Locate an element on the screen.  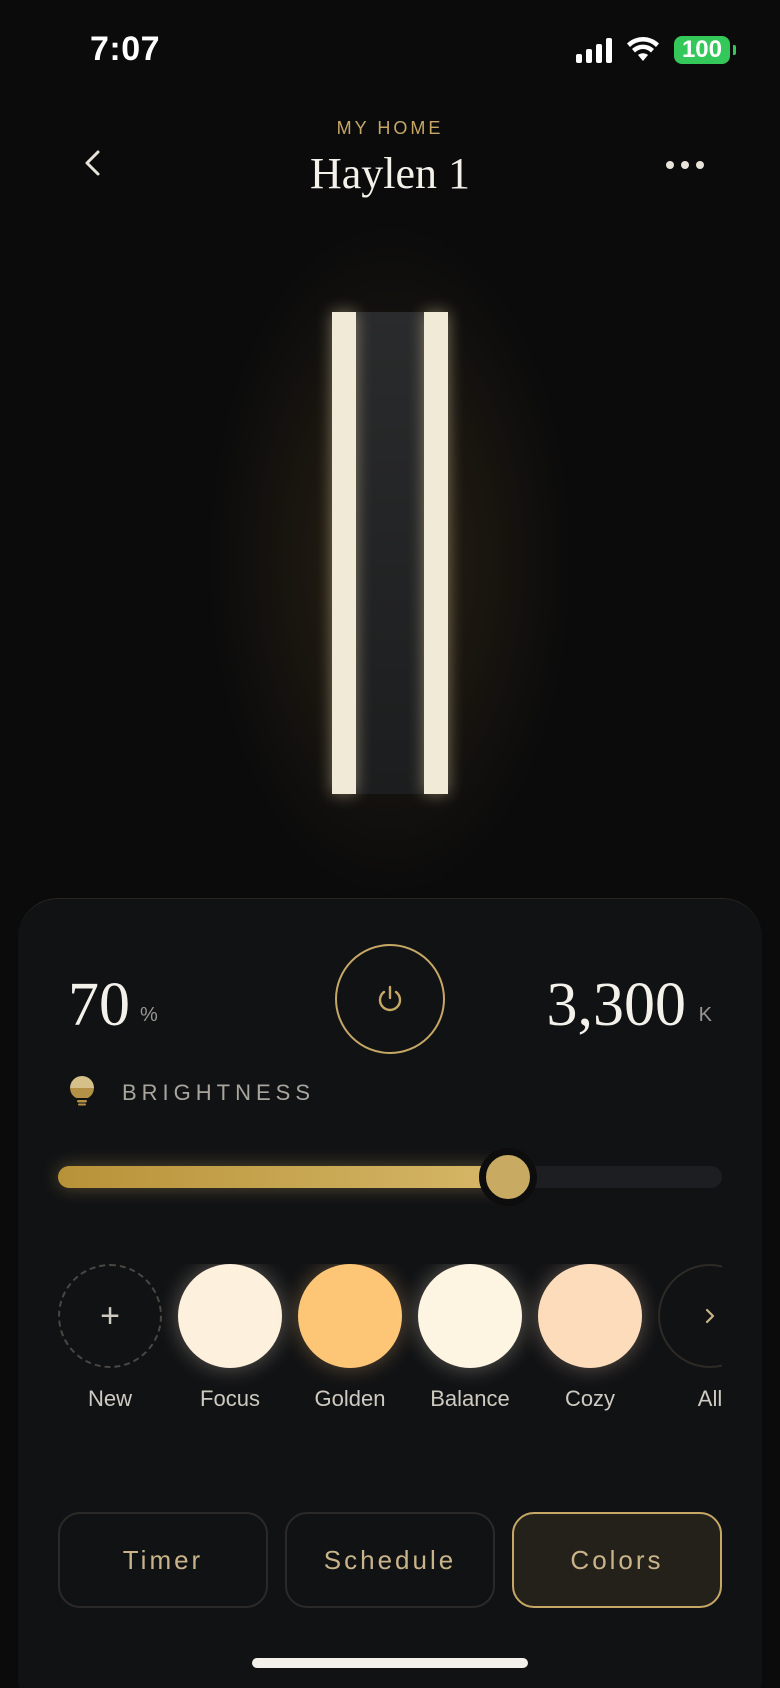
preset-focus: Focus is located at coordinates (230, 1338).